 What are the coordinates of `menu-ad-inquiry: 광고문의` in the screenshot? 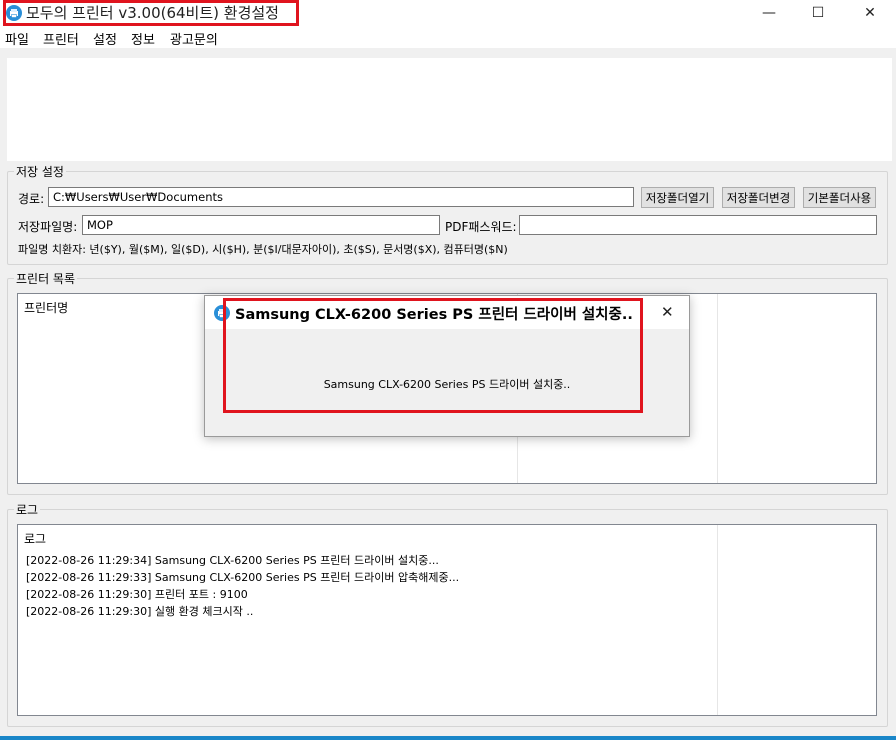 It's located at (194, 38).